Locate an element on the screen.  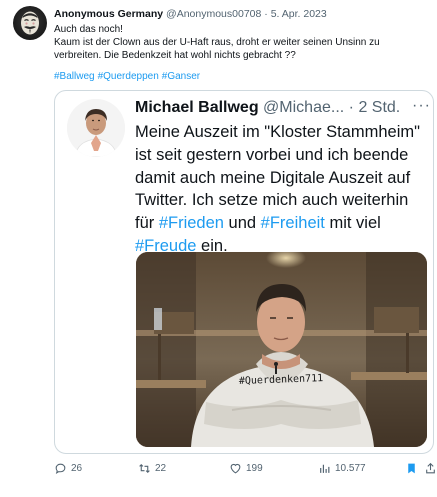
quoted-author-name: Michael Ballweg is located at coordinates (197, 107).